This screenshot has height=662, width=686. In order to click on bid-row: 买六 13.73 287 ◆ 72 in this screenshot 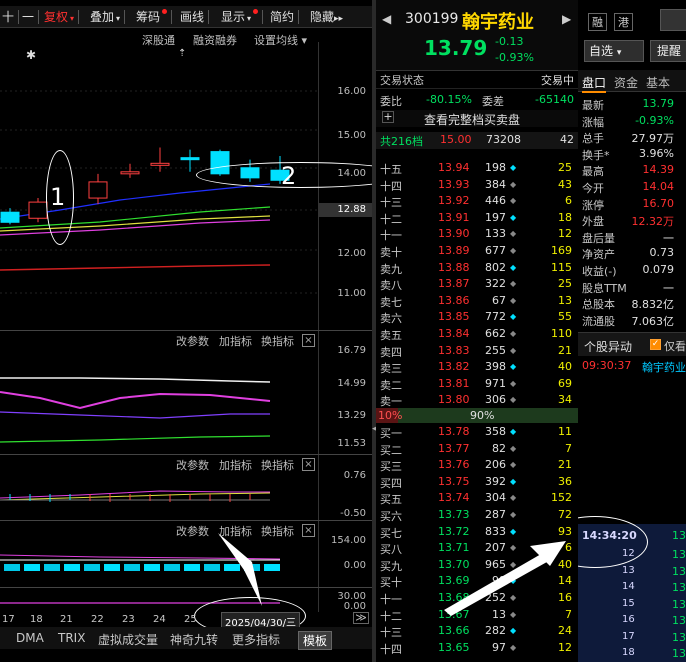, I will do `click(477, 515)`.